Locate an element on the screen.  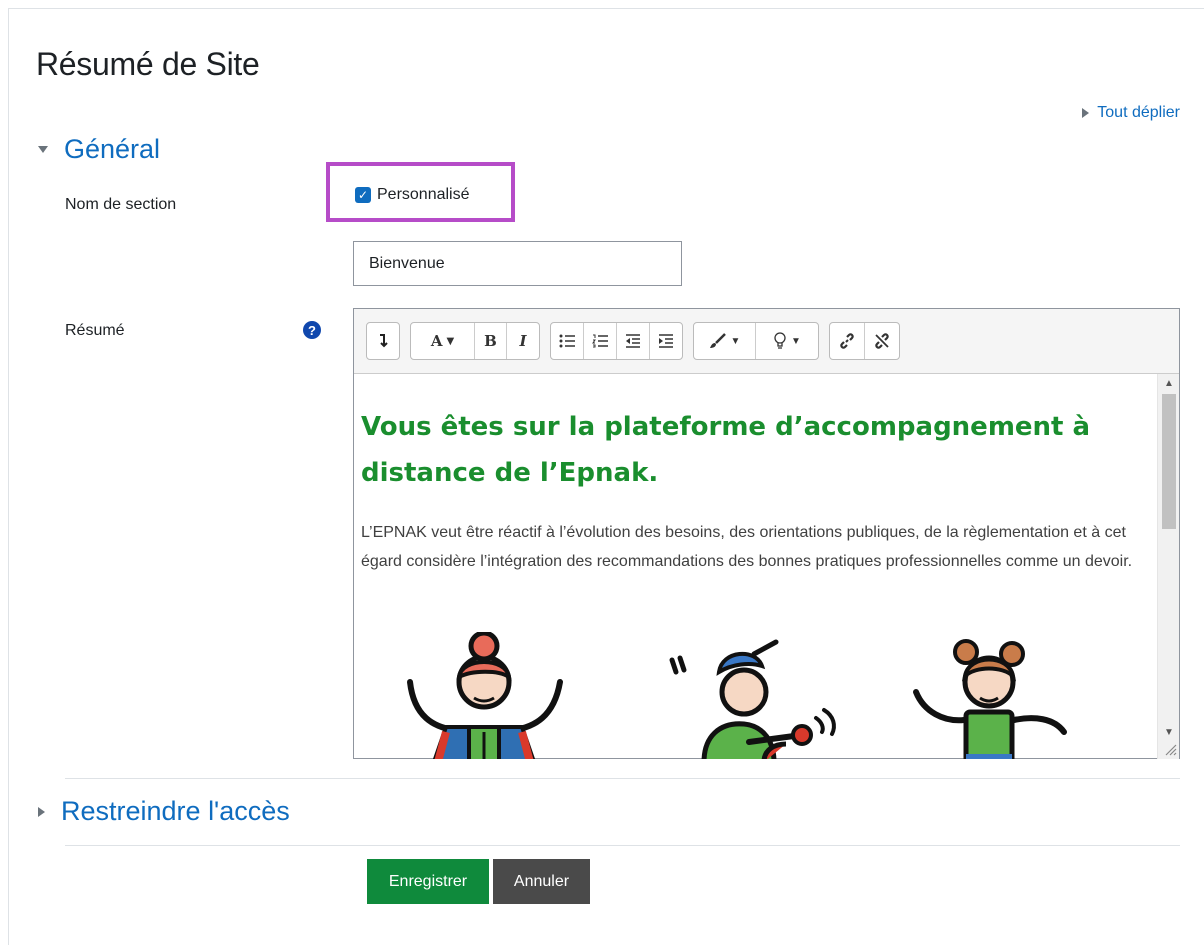
font-style-icon: A ▼ is located at coordinates (443, 341).